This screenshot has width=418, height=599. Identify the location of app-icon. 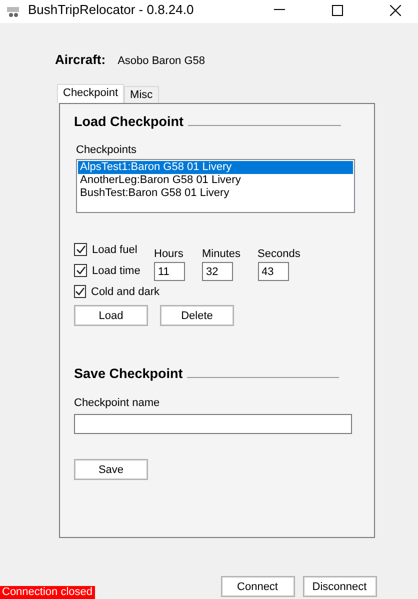
(14, 12).